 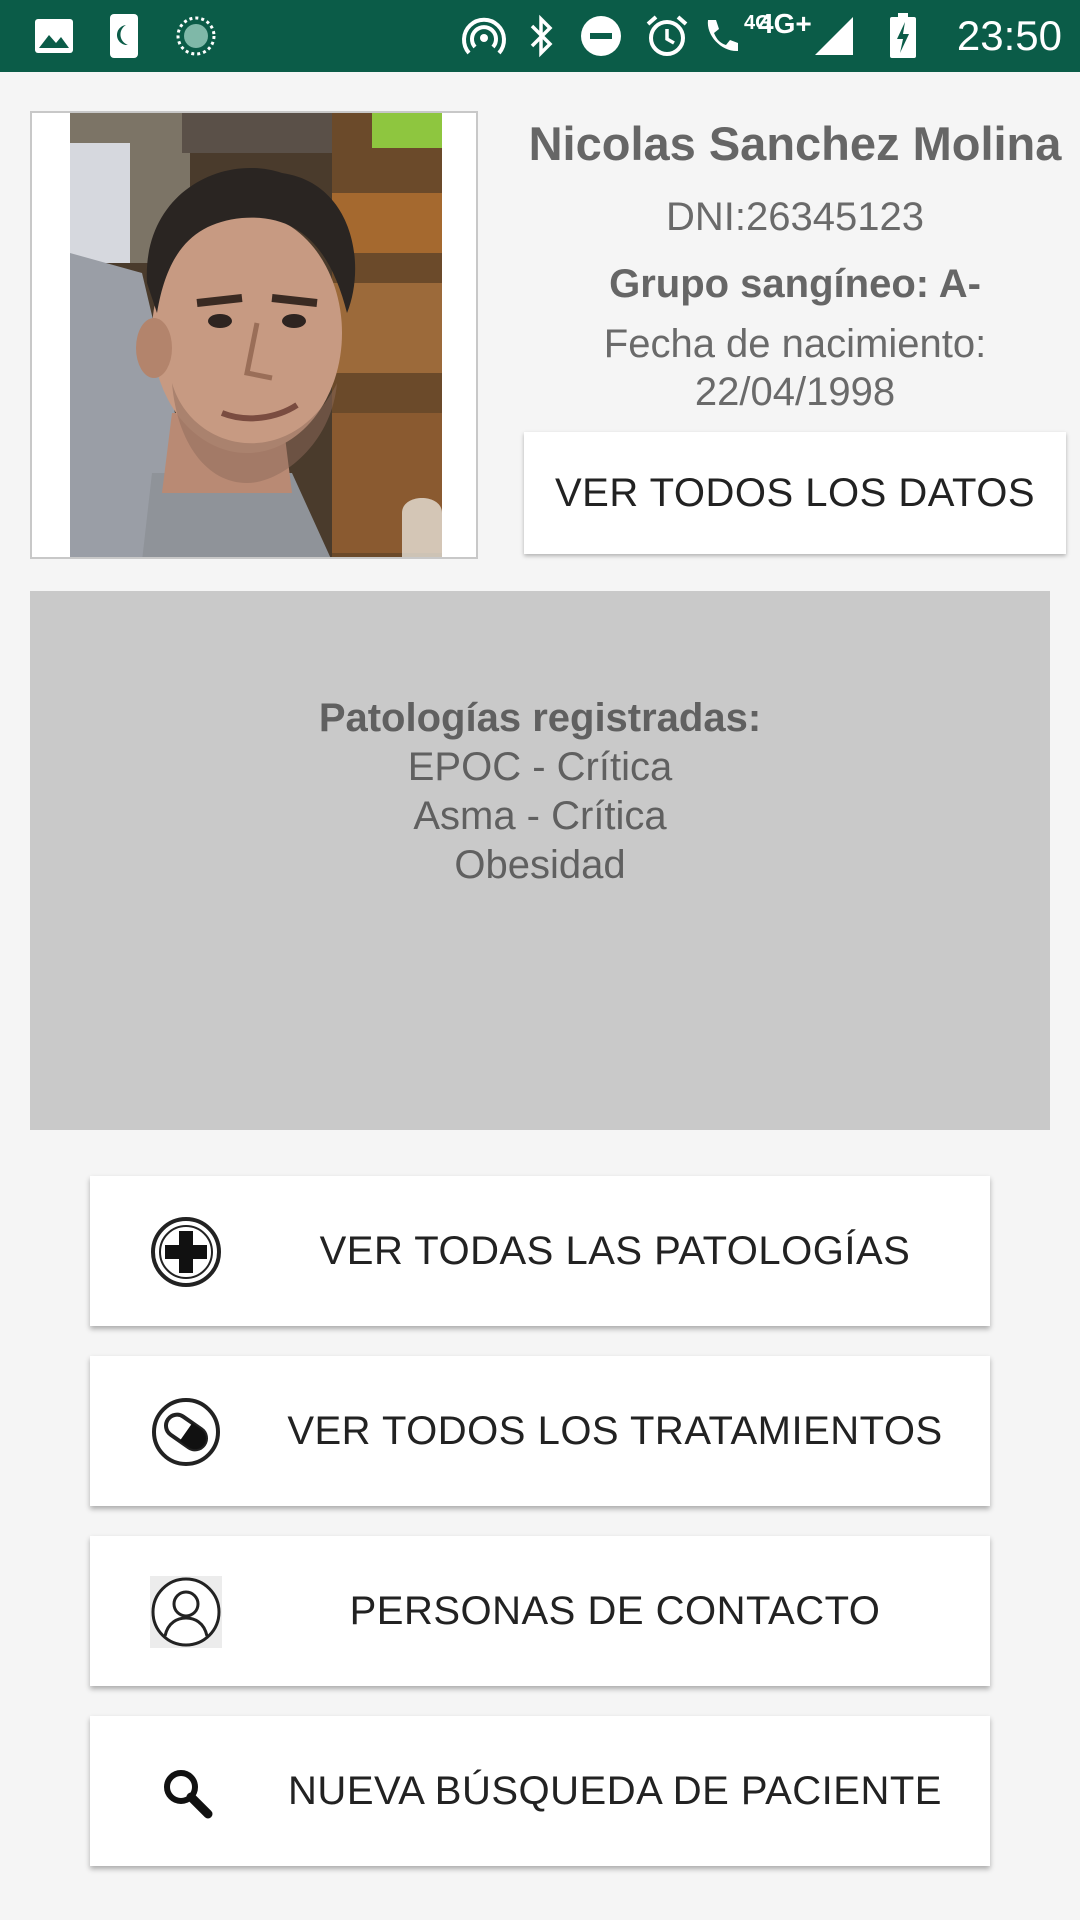 What do you see at coordinates (540, 767) in the screenshot?
I see `pathology-item: EPOC - Crítica` at bounding box center [540, 767].